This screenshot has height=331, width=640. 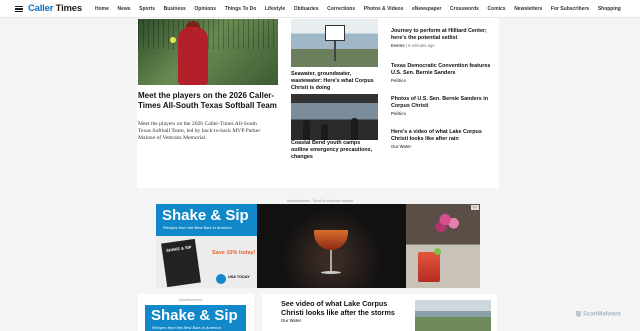 What do you see at coordinates (384, 9) in the screenshot?
I see `nav-photos-videos: Photos & Videos` at bounding box center [384, 9].